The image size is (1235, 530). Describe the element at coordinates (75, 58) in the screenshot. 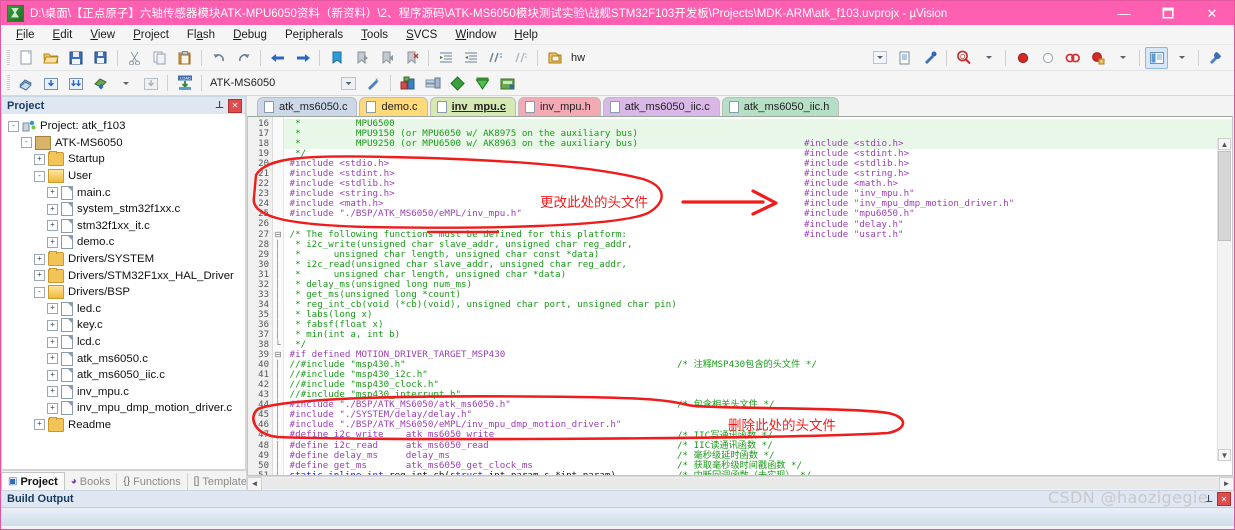

I see `save-icon` at that location.